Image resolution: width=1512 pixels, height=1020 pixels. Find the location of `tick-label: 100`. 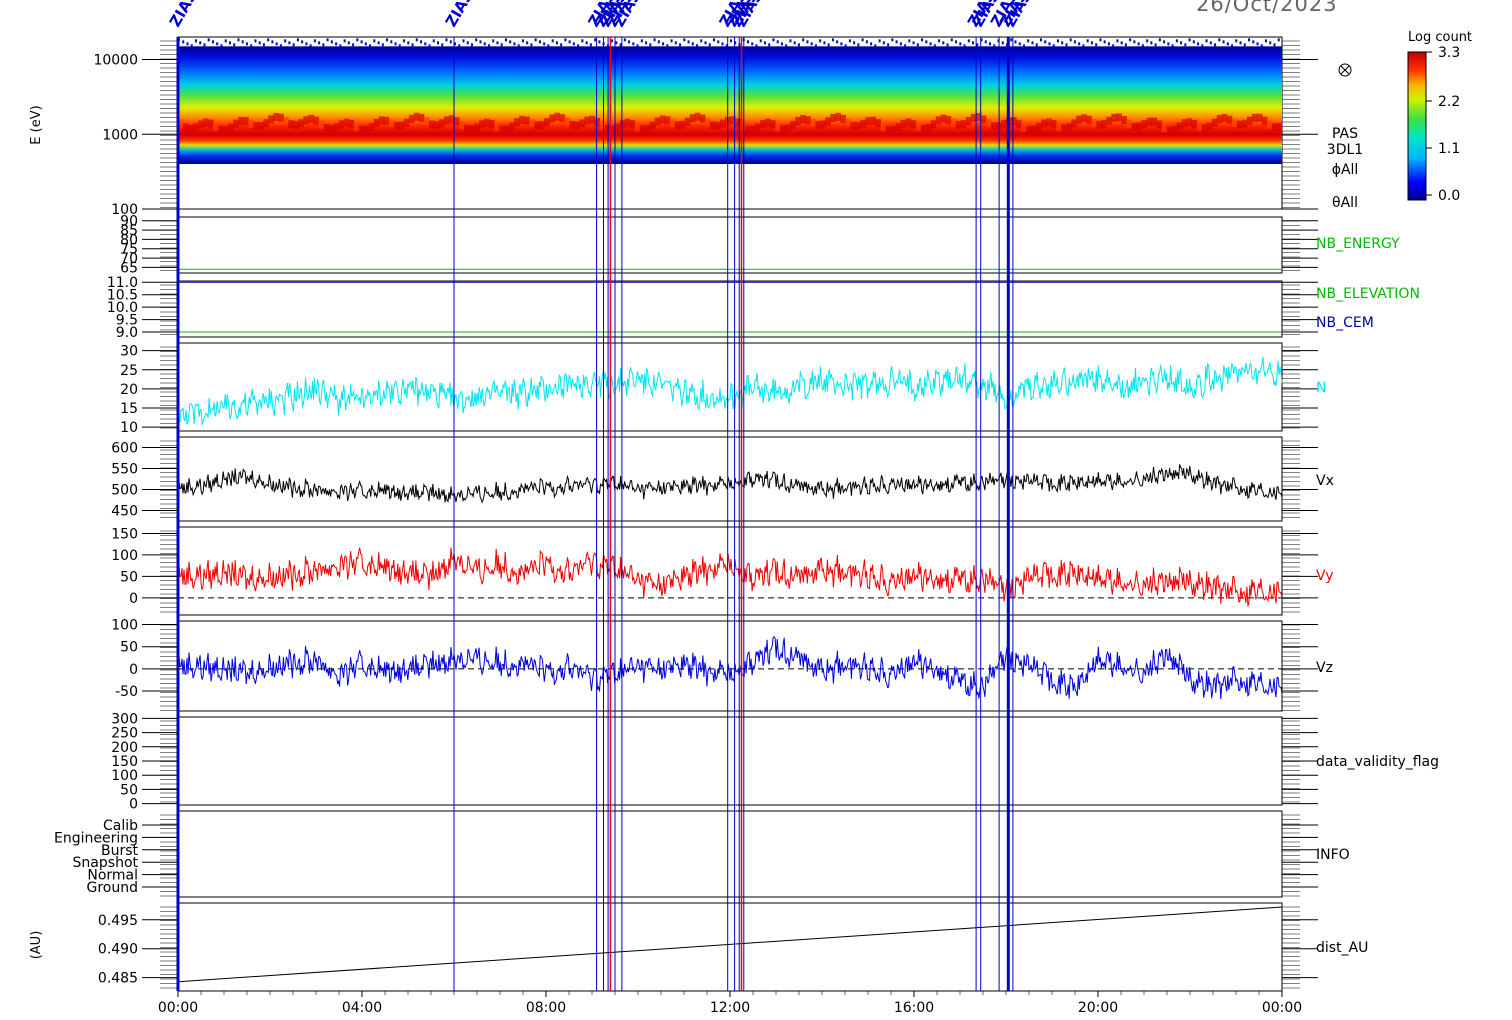

tick-label: 100 is located at coordinates (124, 626).